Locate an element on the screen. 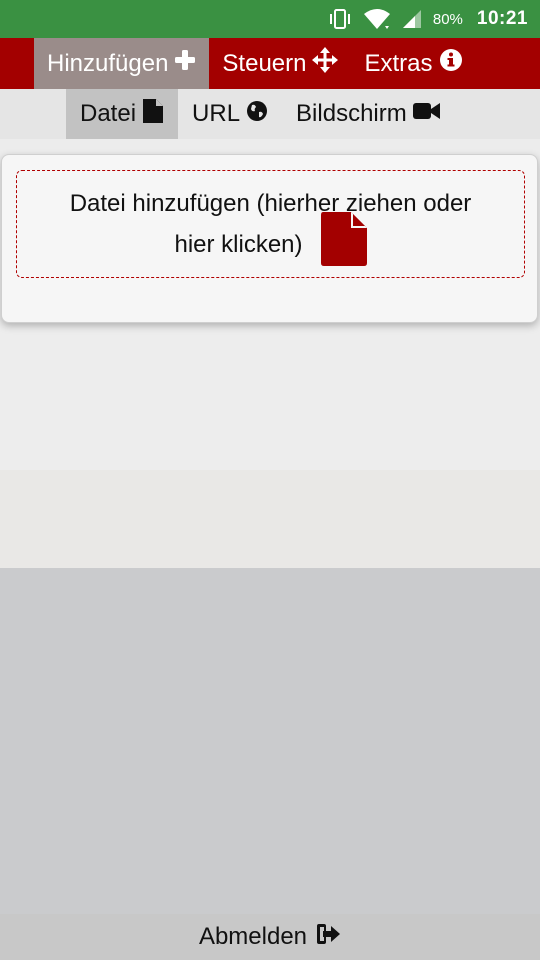 This screenshot has width=540, height=960. nav-tab-label: Extras is located at coordinates (398, 63).